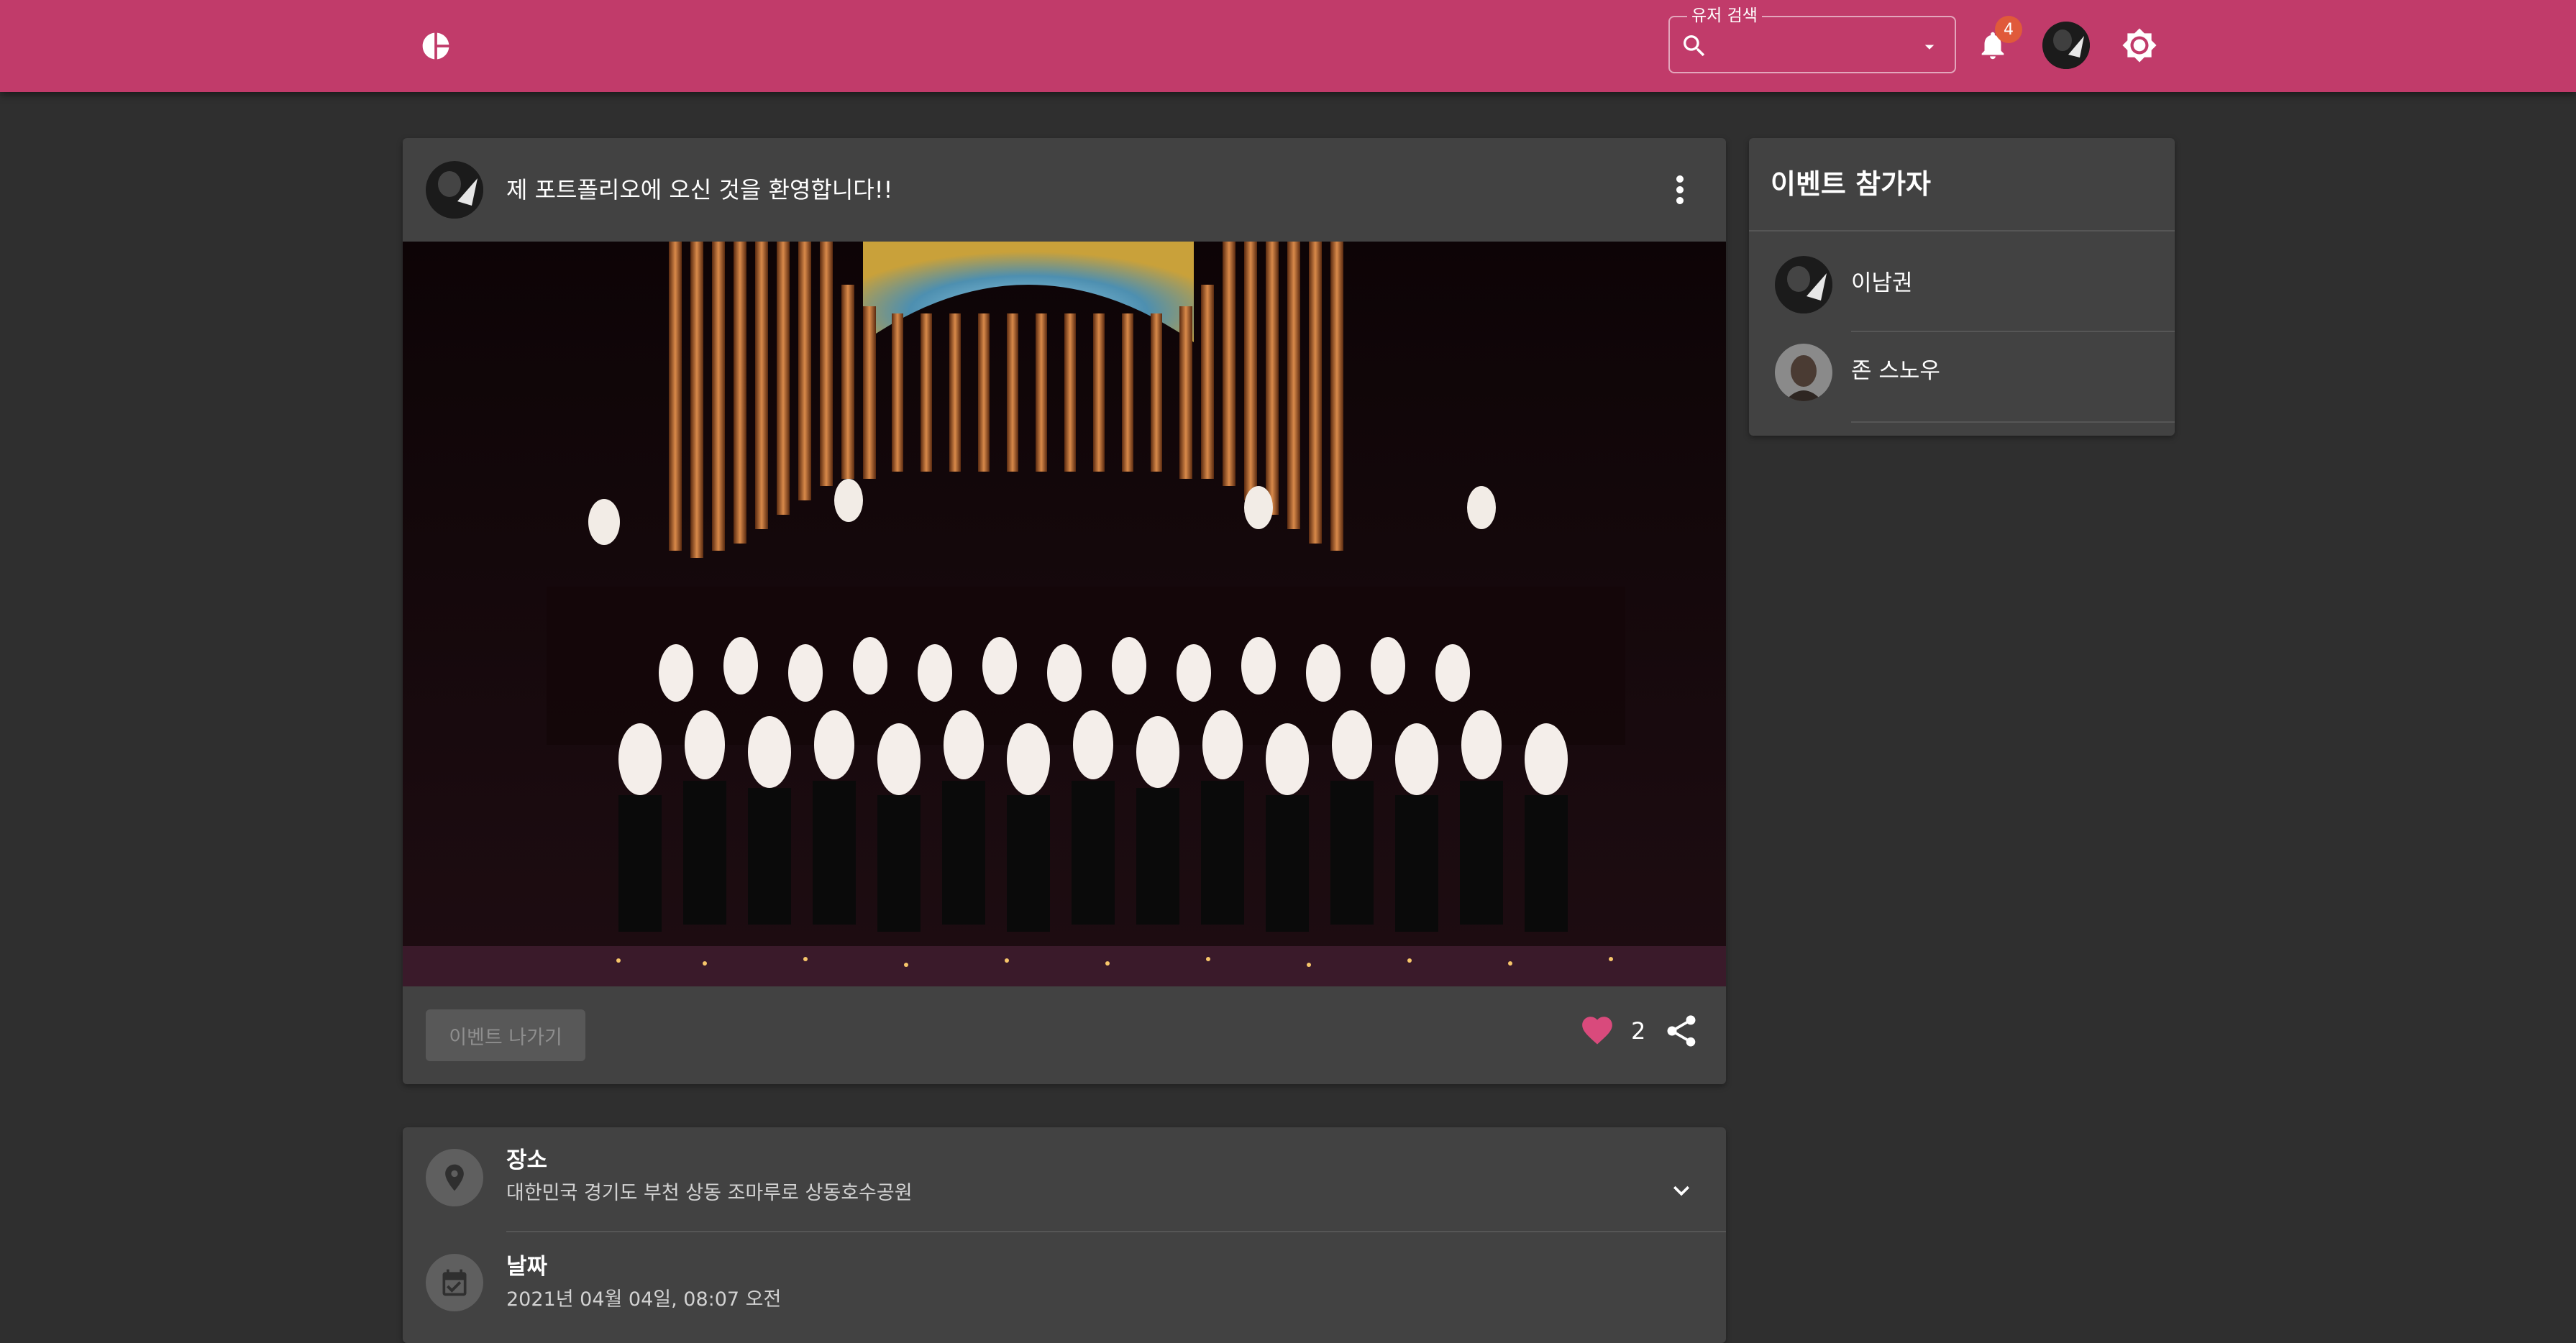 The width and height of the screenshot is (2576, 1343). I want to click on user-search-field: 유저 검색, so click(1812, 39).